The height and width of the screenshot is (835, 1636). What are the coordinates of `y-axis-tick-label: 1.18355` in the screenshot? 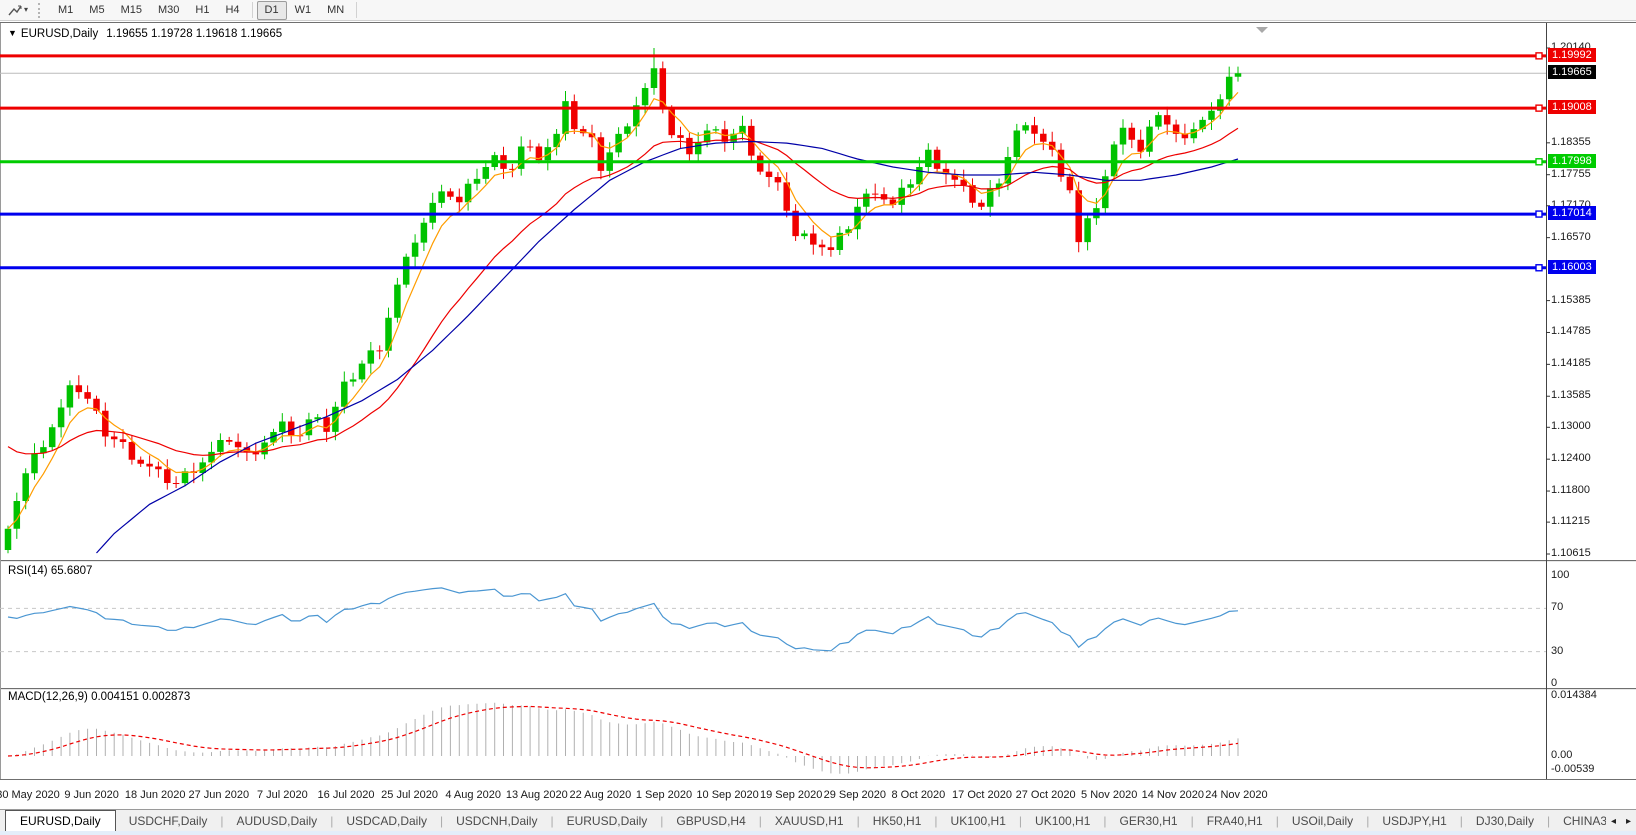 It's located at (1571, 141).